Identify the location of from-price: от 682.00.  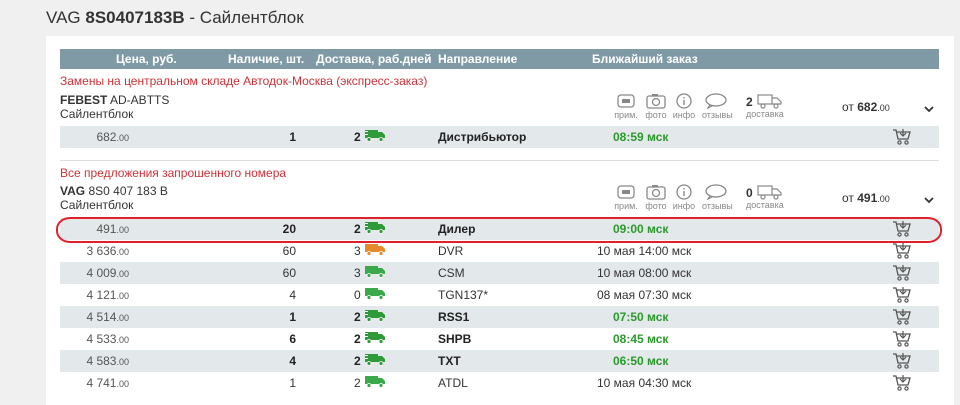
(866, 107).